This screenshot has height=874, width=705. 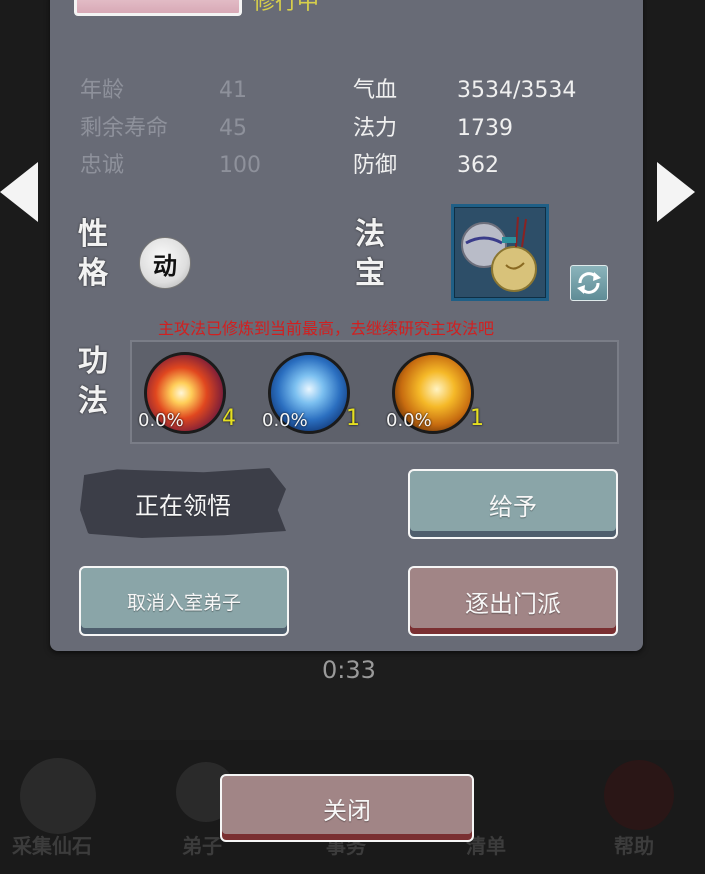 I want to click on defense-label: 防御, so click(x=375, y=165).